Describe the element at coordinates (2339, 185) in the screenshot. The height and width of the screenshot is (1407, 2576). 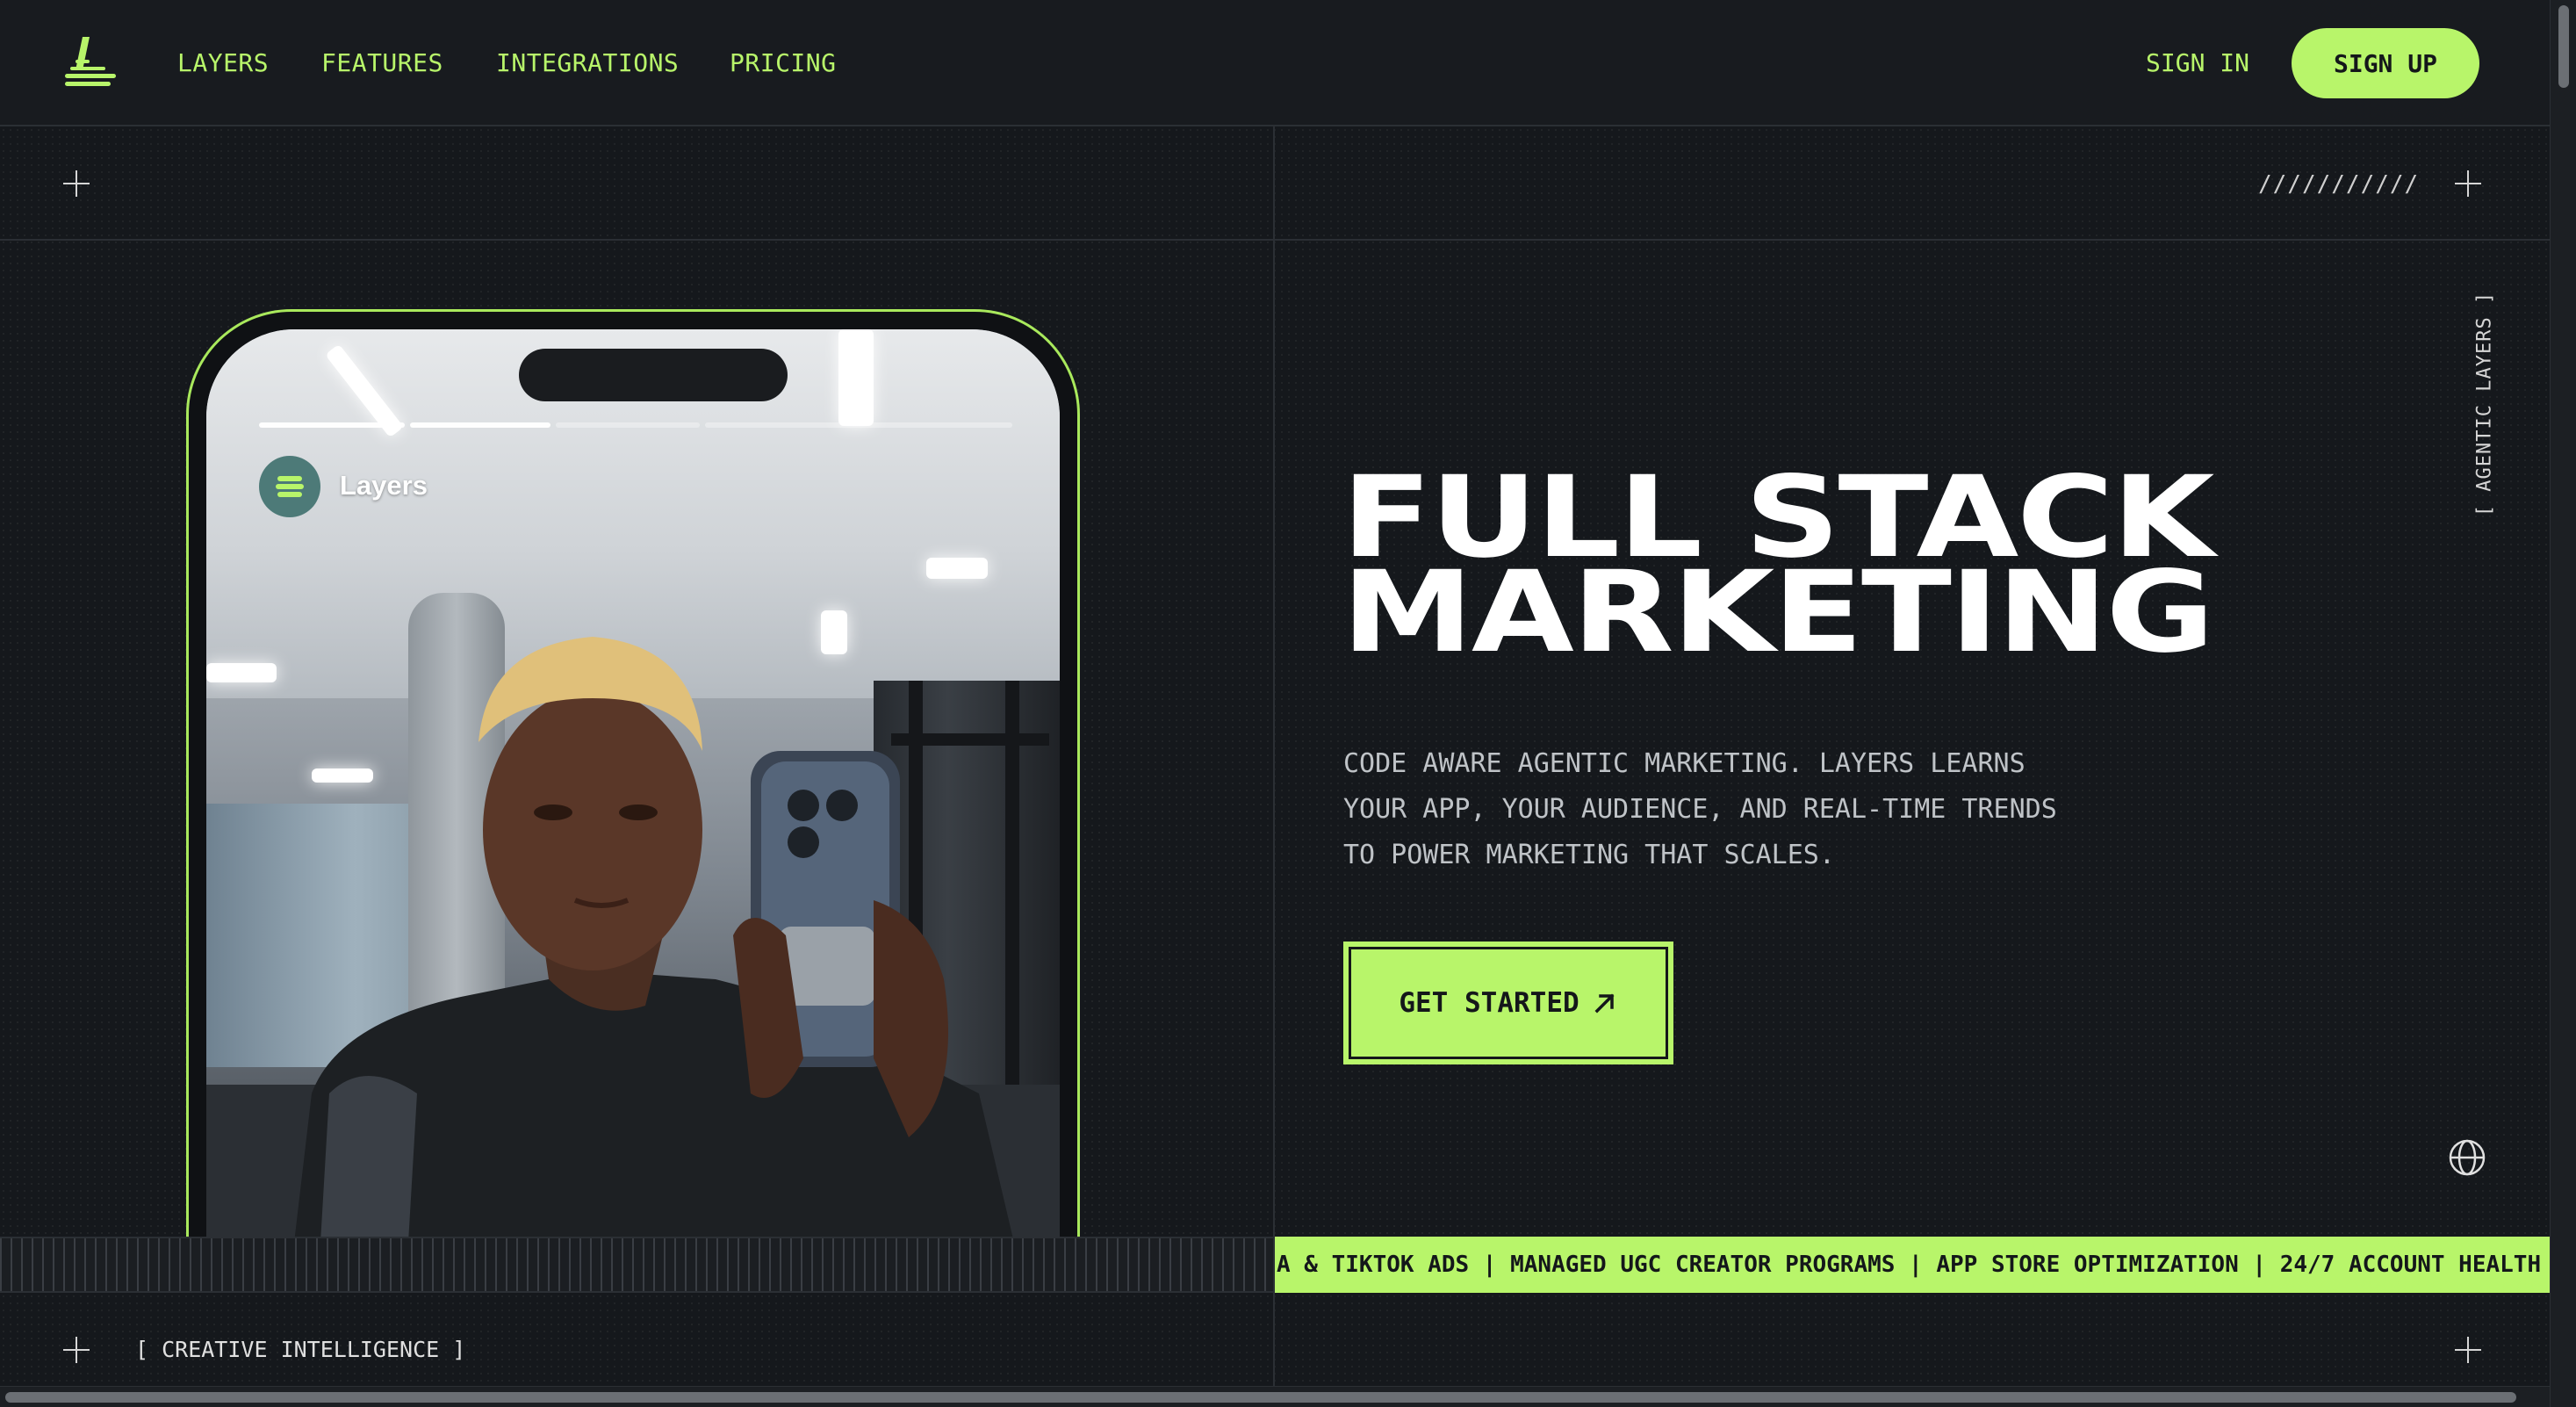
I see `decorative-slashes: ///////////` at that location.